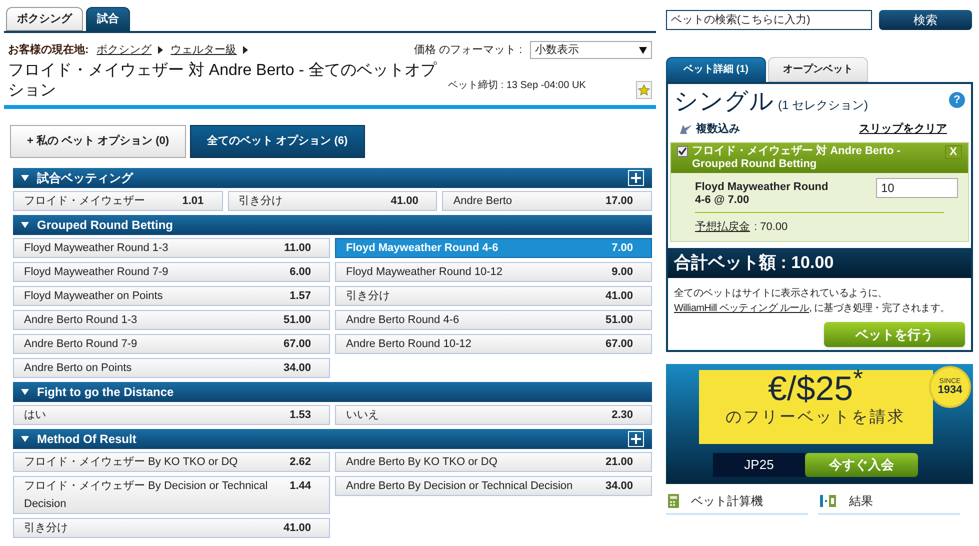 This screenshot has width=979, height=546. I want to click on option-label: フロイド・メイウェザー, so click(85, 201).